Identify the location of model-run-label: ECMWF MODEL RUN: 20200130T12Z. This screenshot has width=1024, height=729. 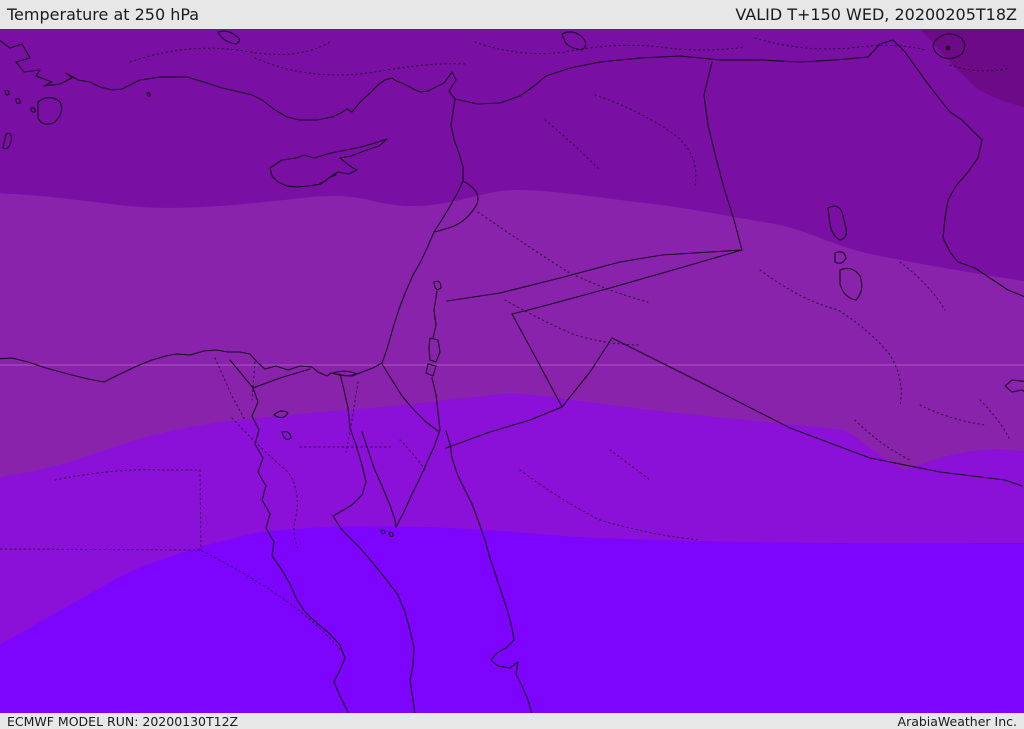
(123, 721).